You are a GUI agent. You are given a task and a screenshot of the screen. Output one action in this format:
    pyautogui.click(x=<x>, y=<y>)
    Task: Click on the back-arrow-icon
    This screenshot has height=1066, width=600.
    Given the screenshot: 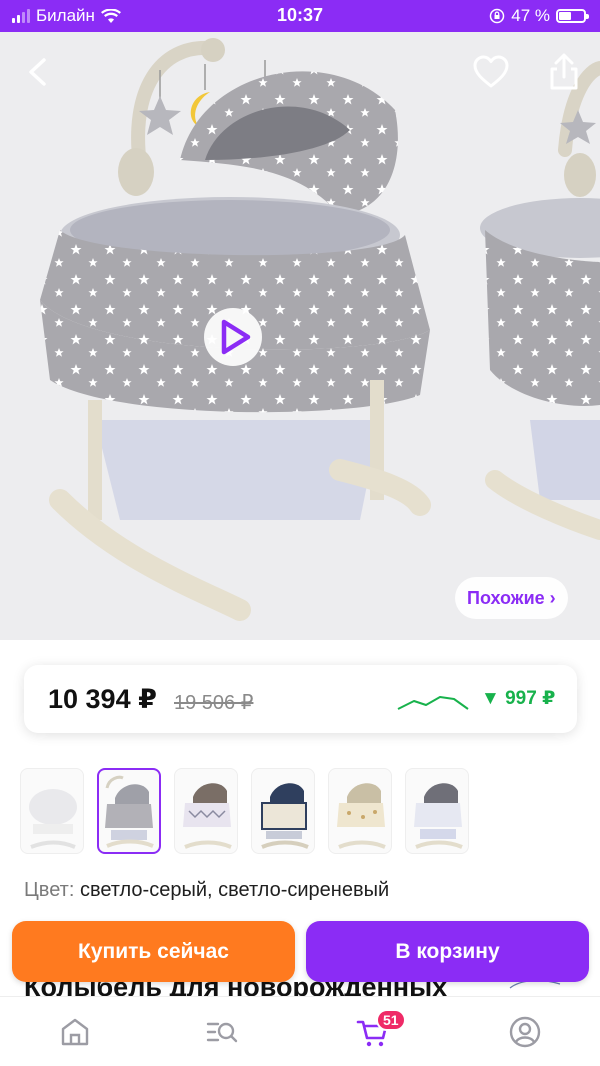 What is the action you would take?
    pyautogui.click(x=37, y=72)
    